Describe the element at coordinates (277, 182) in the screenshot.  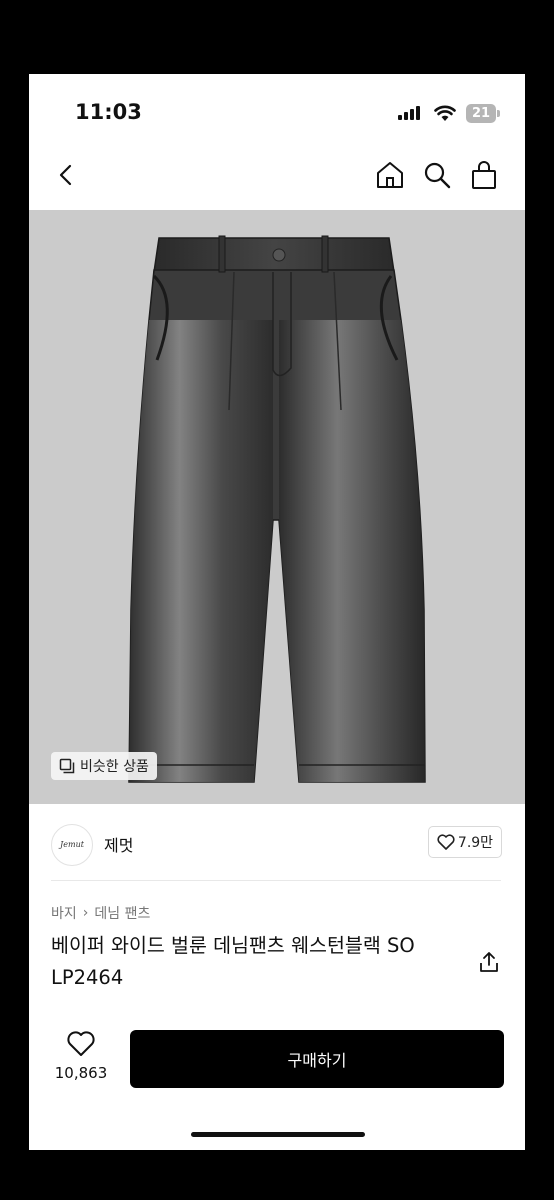
I see `top-nav` at that location.